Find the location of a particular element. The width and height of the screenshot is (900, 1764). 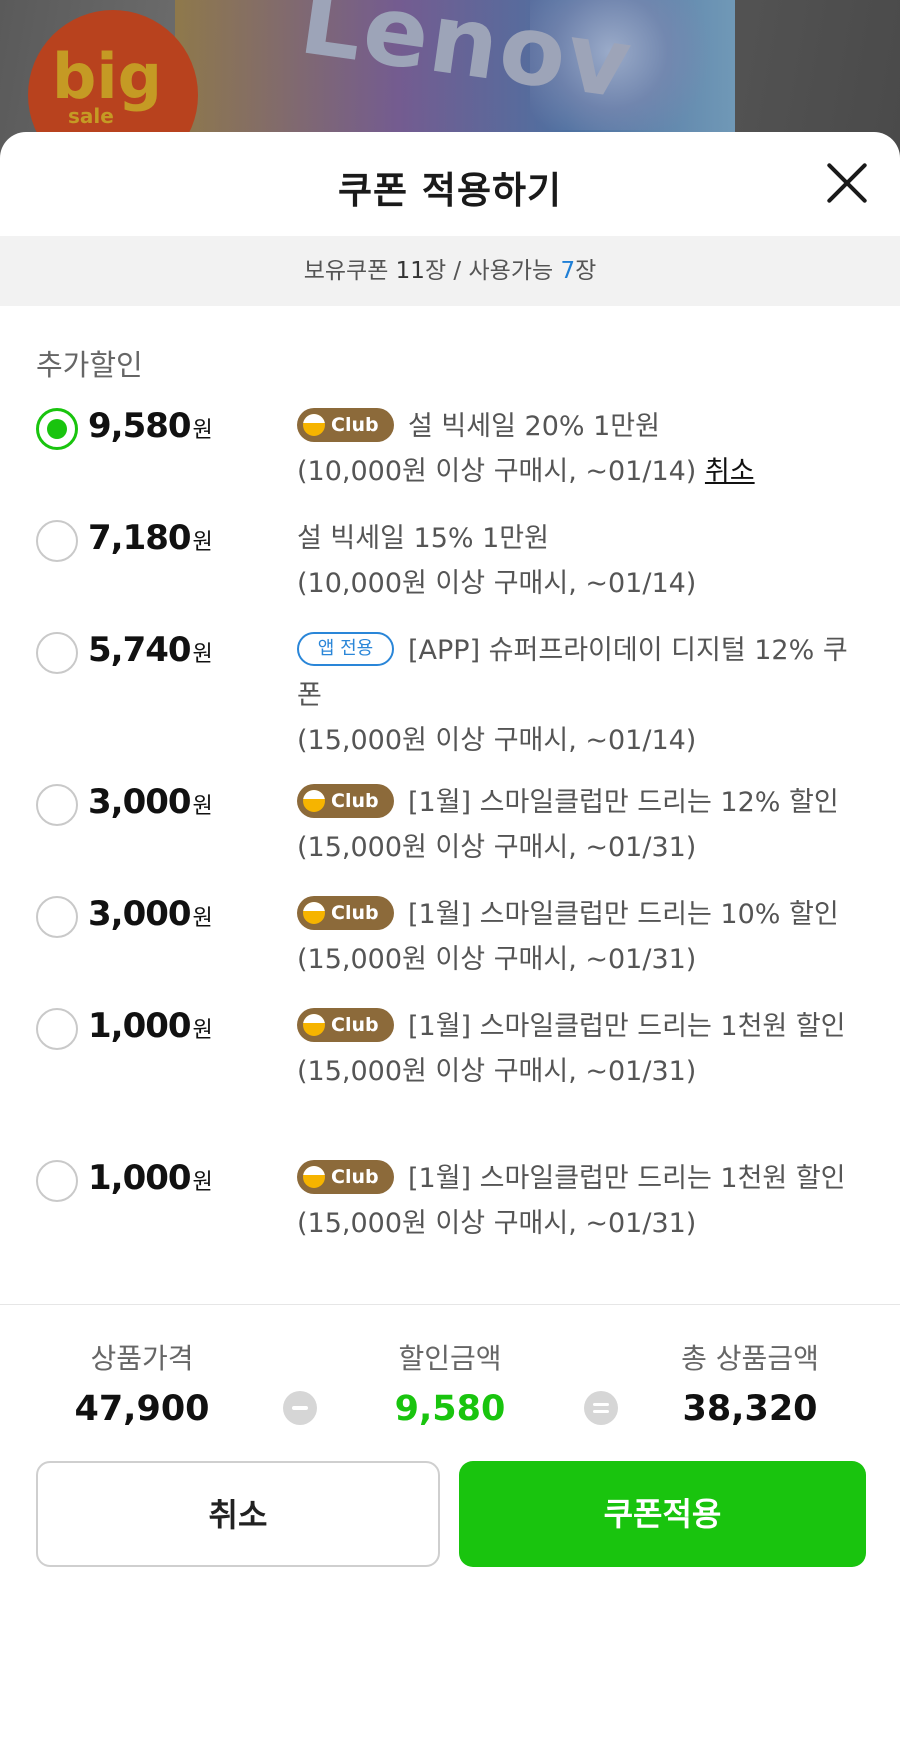

coupon-amount: 5,740원 is located at coordinates (150, 650).